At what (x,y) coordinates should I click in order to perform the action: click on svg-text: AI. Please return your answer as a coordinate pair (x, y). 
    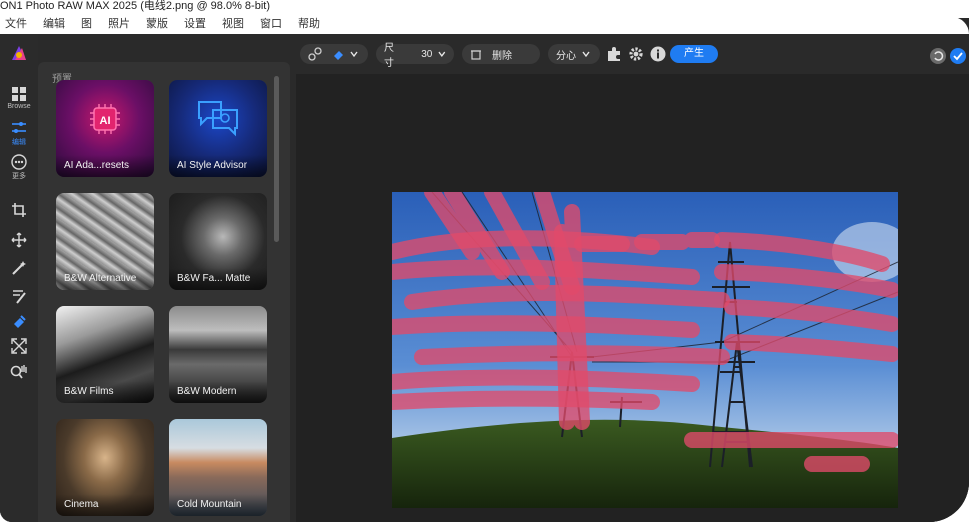
    Looking at the image, I should click on (105, 121).